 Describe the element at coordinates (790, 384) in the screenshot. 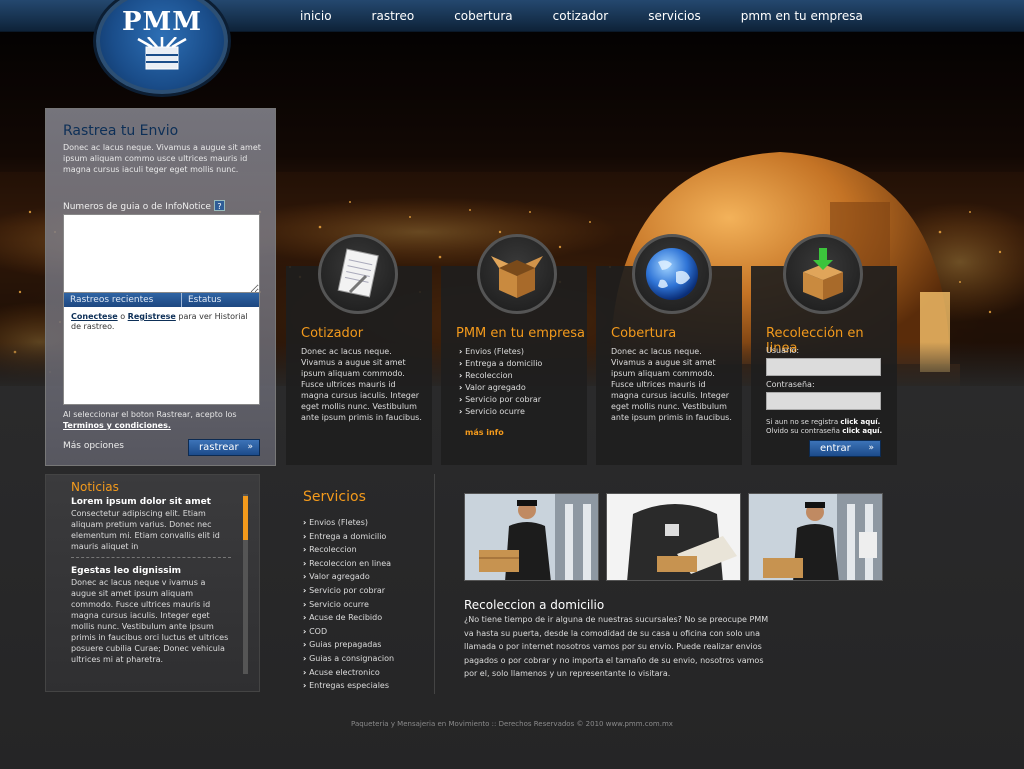

I see `password-label: Contraseña:` at that location.